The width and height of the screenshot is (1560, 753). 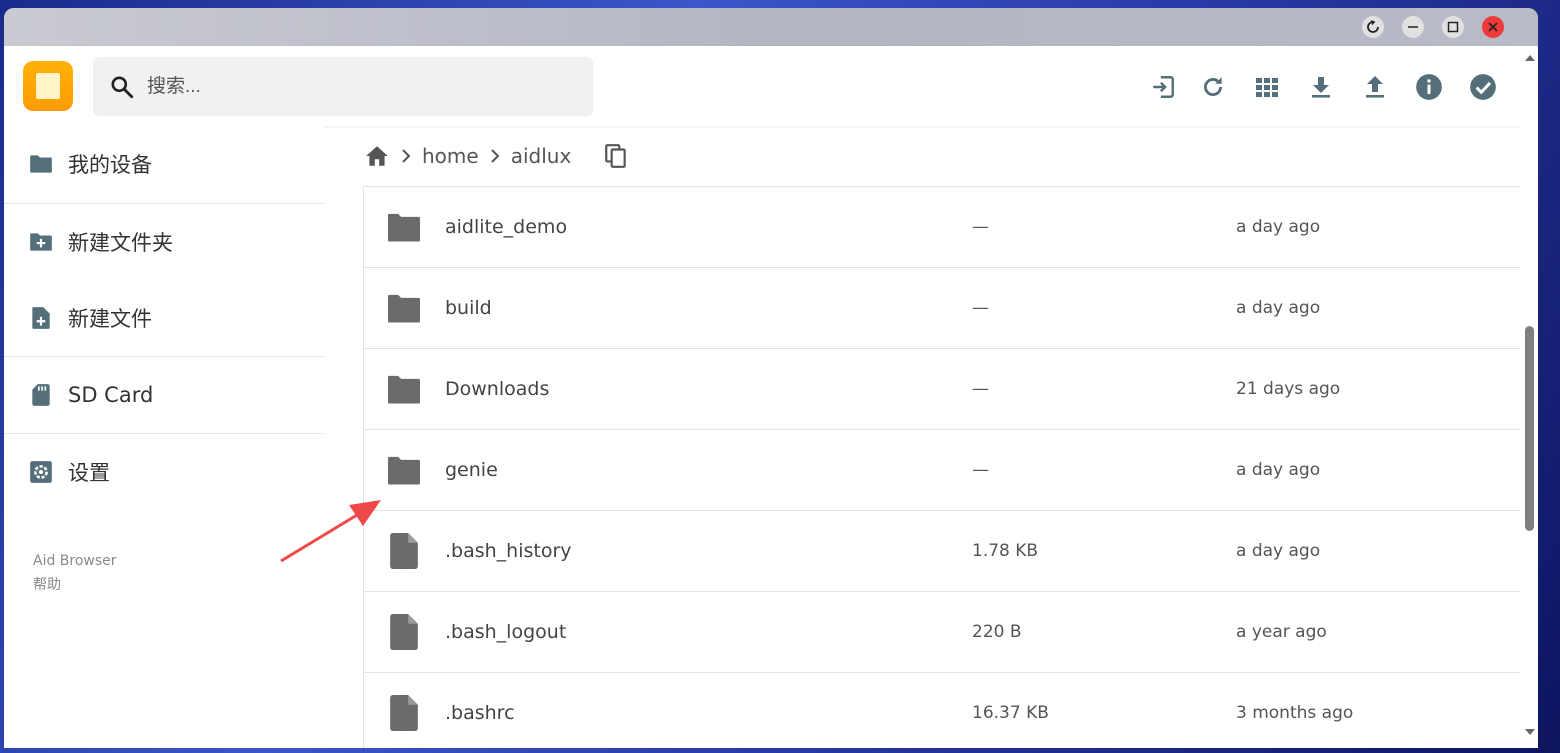 I want to click on search-box, so click(x=343, y=86).